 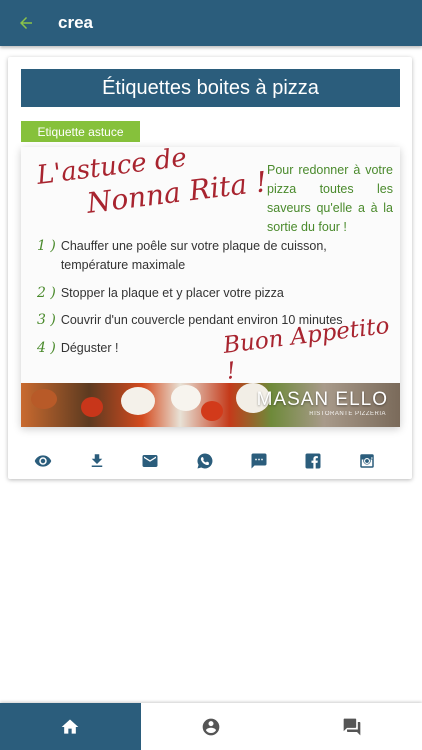 I want to click on facebook-button, so click(x=313, y=461).